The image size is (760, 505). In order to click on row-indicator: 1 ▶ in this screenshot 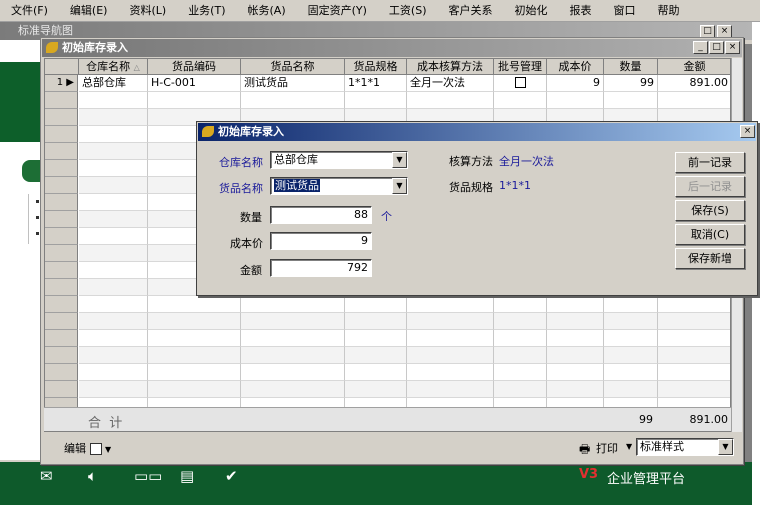, I will do `click(61, 83)`.